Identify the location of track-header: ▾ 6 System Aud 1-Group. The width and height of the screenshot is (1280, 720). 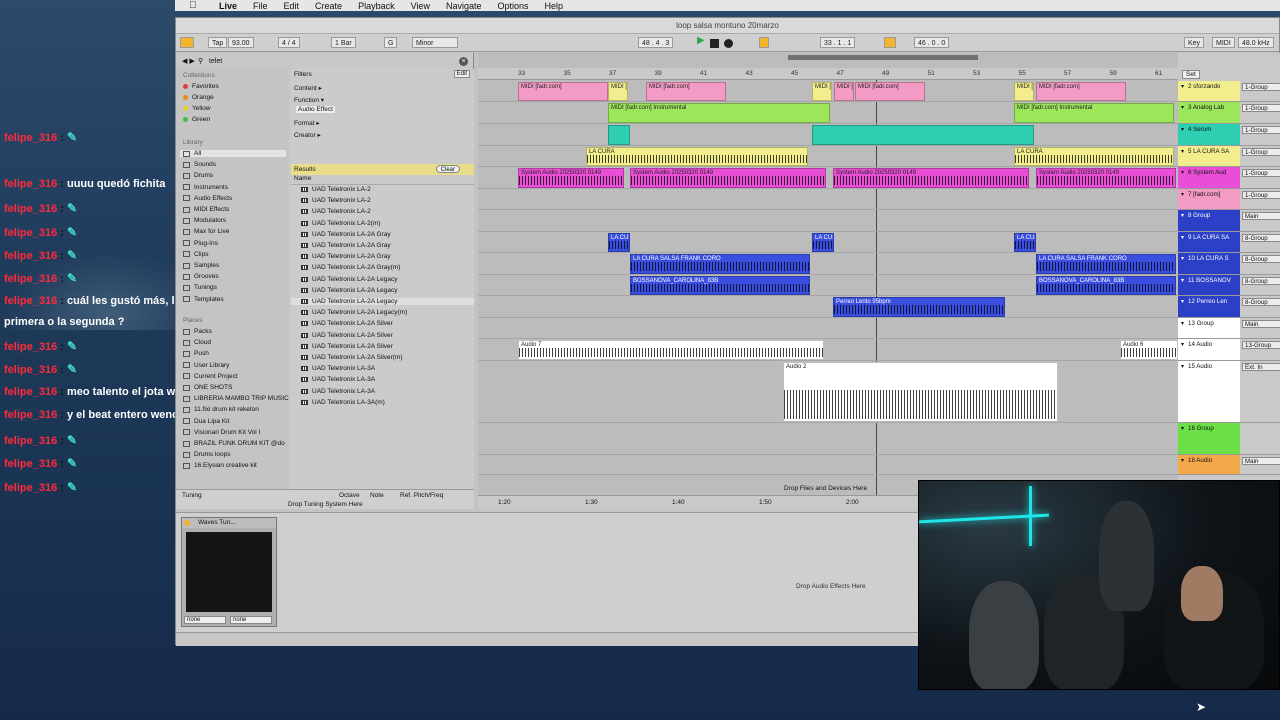
(1229, 178).